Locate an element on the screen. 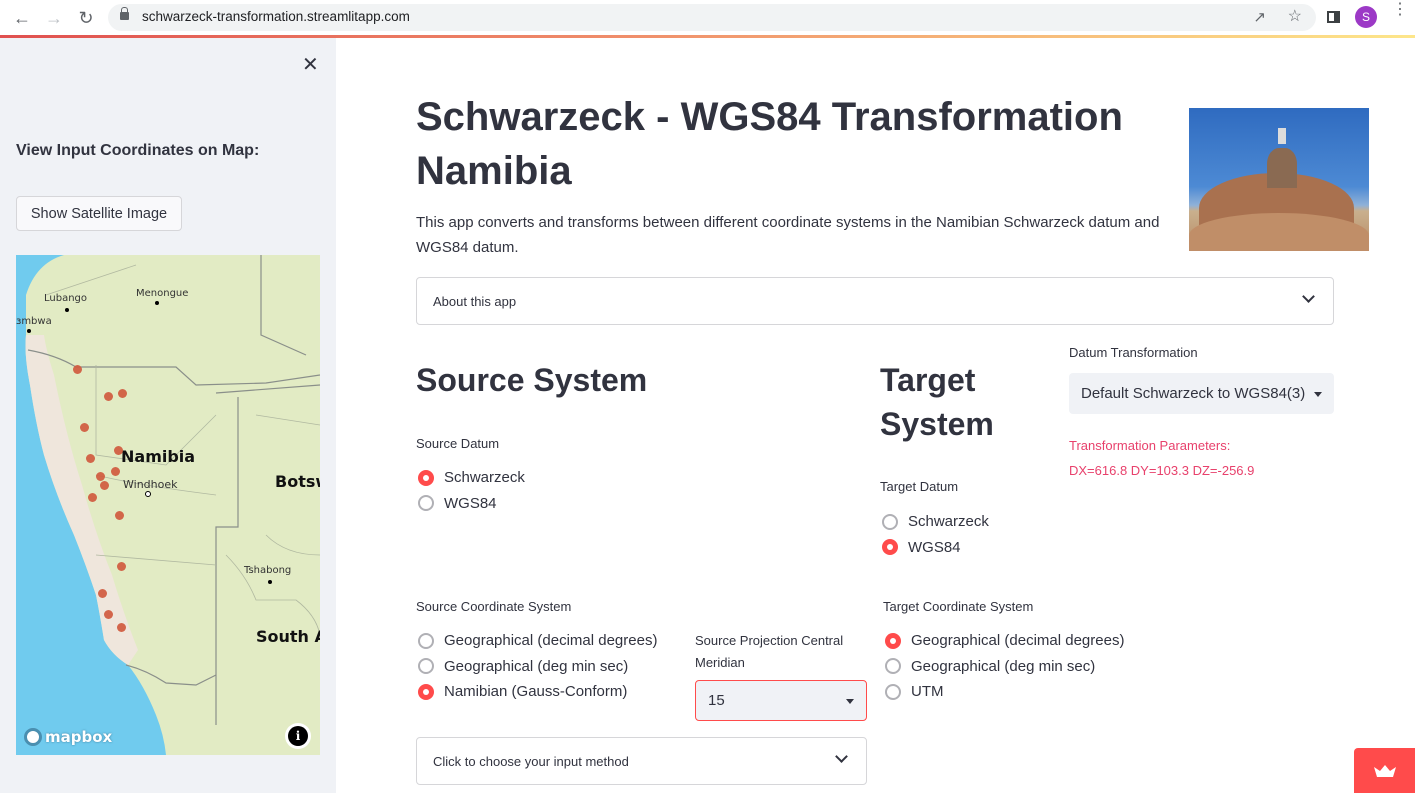 This screenshot has width=1415, height=793. option-label: Namibian (Gauss-Conform) is located at coordinates (536, 692).